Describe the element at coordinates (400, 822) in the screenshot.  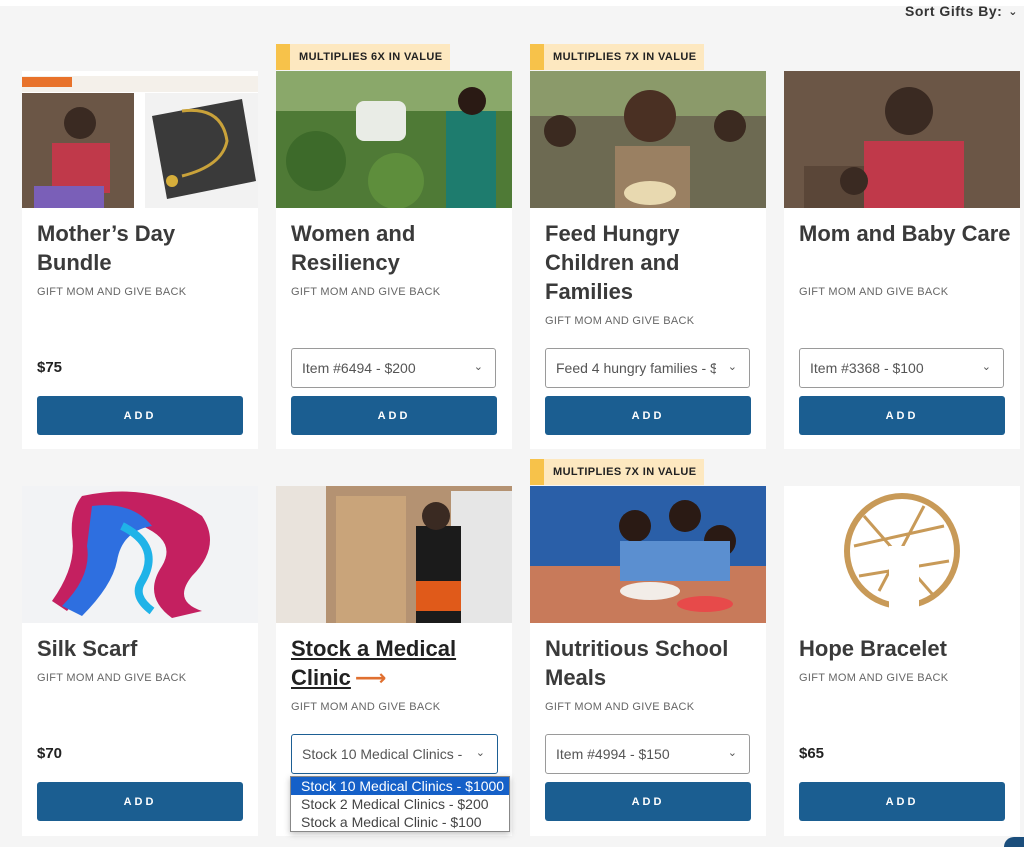
I see `dropdown-option: Stock a Medical Clinic - $100` at that location.